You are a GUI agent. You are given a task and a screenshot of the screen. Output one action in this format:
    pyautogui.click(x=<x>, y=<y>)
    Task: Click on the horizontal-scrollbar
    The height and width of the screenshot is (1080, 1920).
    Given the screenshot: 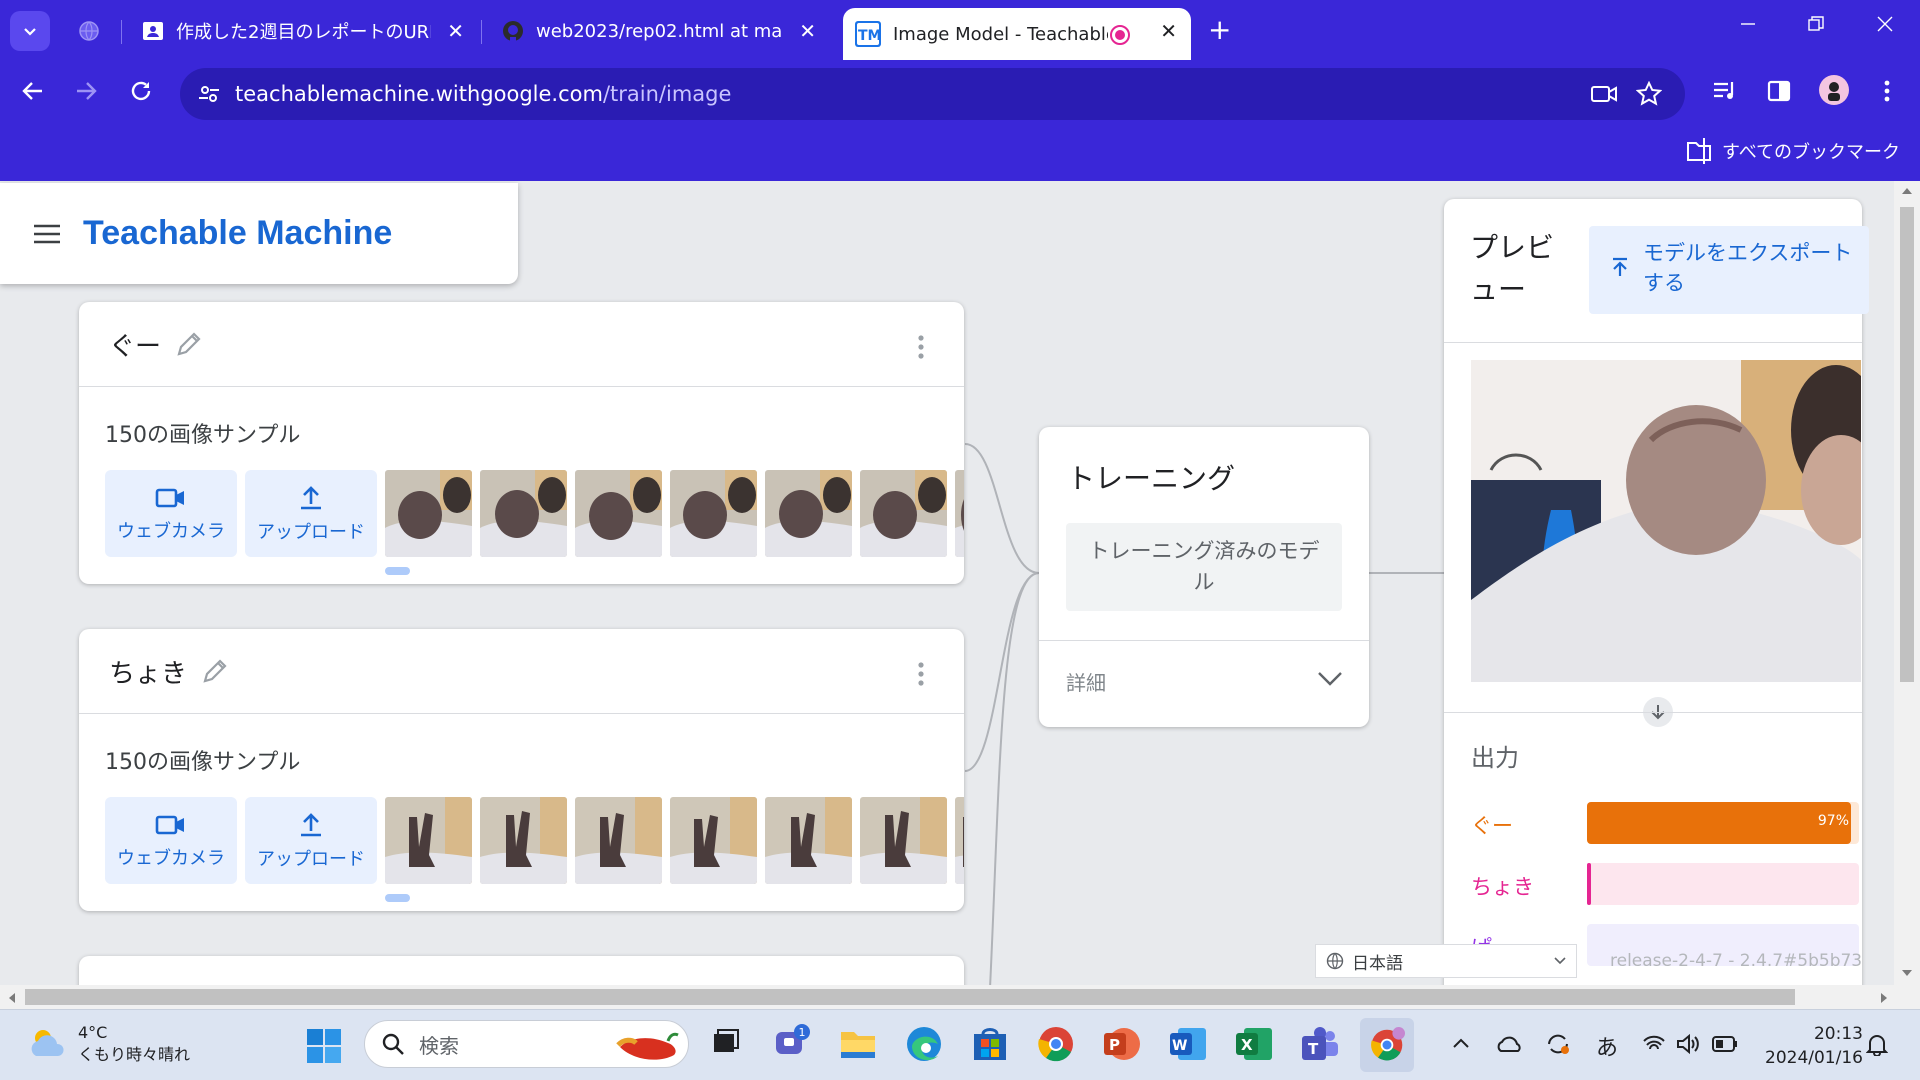 What is the action you would take?
    pyautogui.click(x=960, y=997)
    